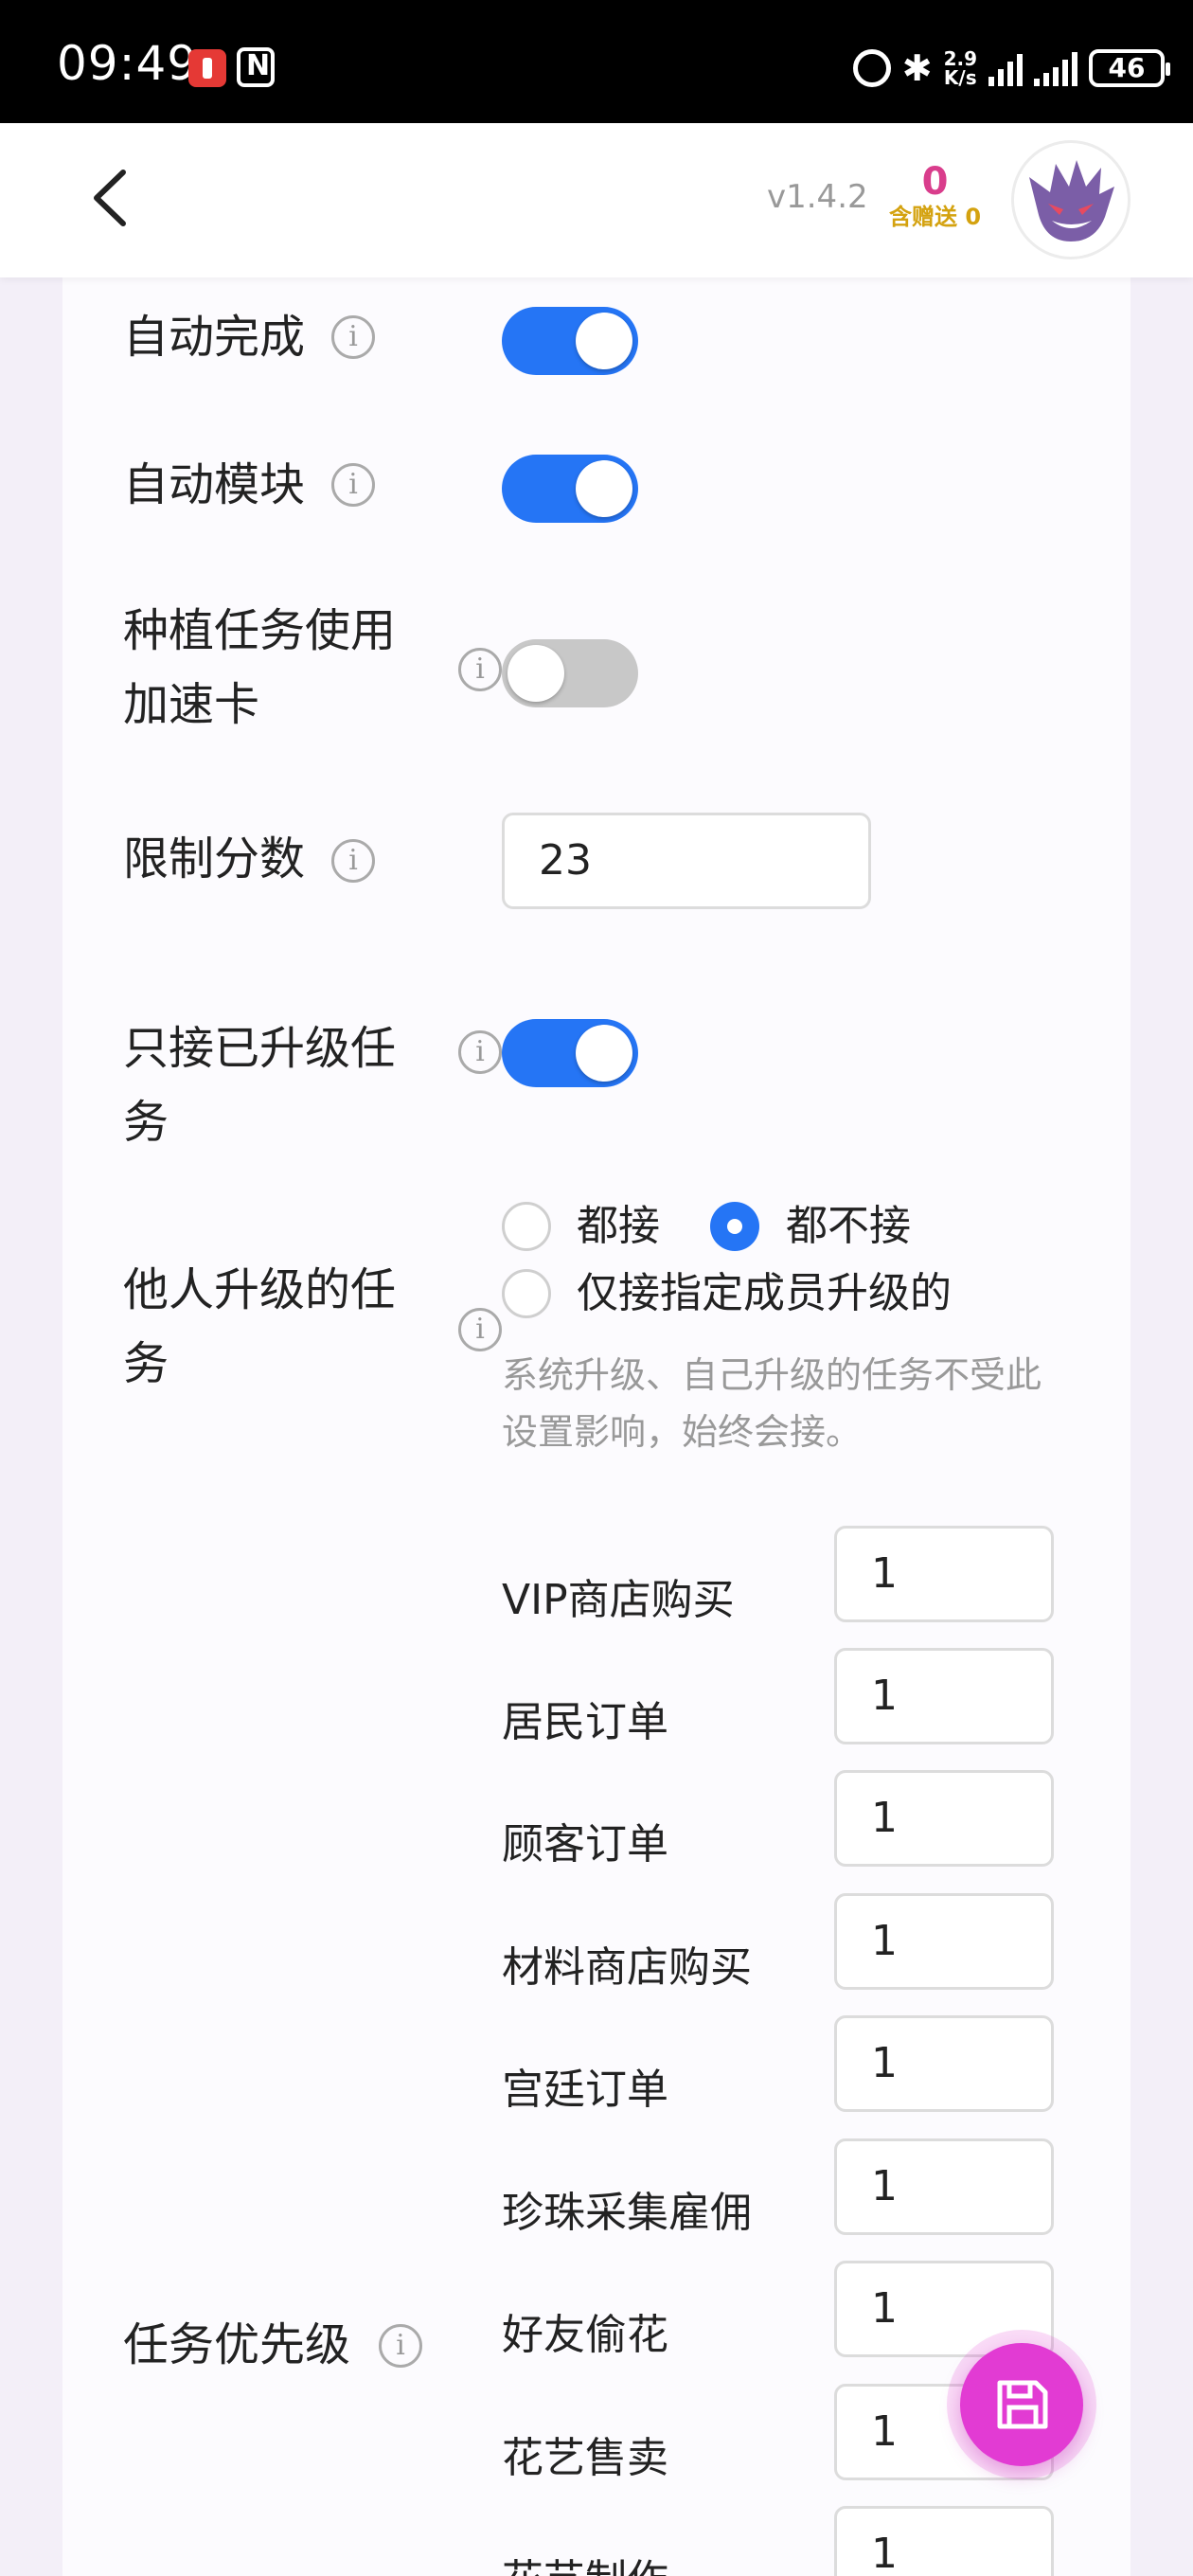 The image size is (1193, 2576). What do you see at coordinates (734, 1226) in the screenshot?
I see `radio-accept-none` at bounding box center [734, 1226].